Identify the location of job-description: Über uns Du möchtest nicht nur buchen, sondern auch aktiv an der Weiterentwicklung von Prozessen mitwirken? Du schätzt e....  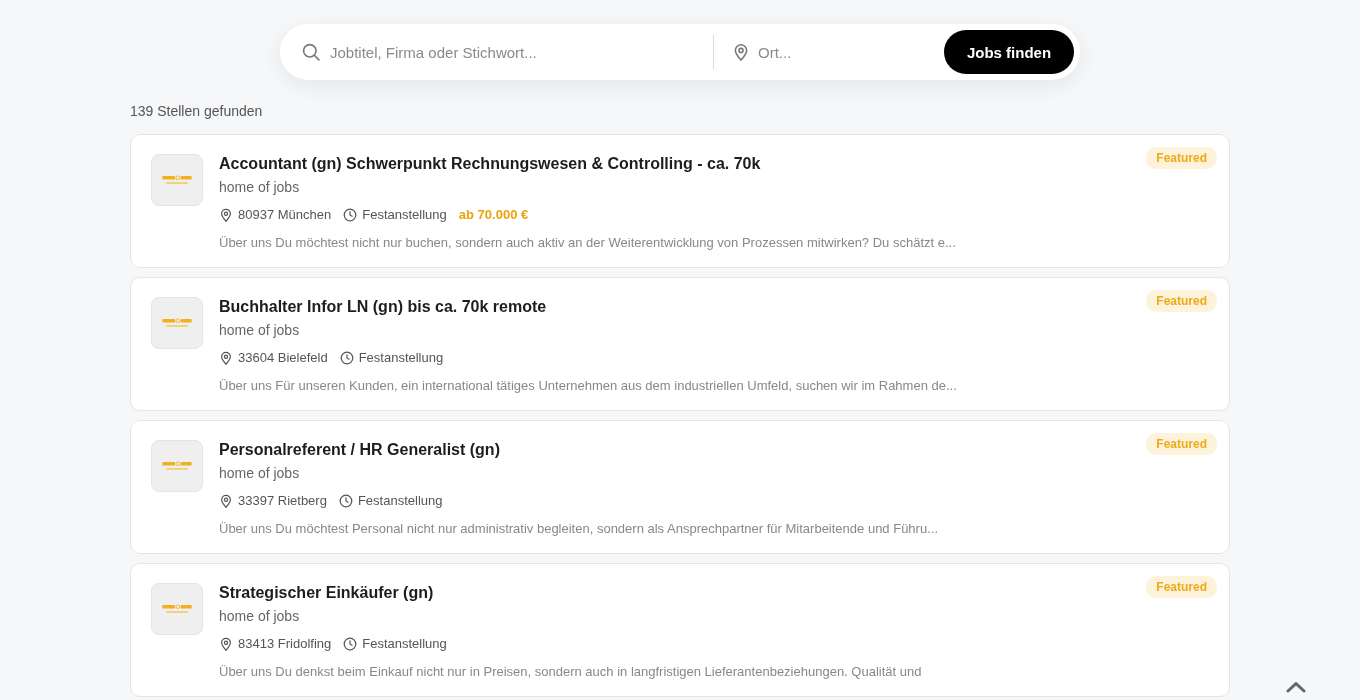
(587, 243).